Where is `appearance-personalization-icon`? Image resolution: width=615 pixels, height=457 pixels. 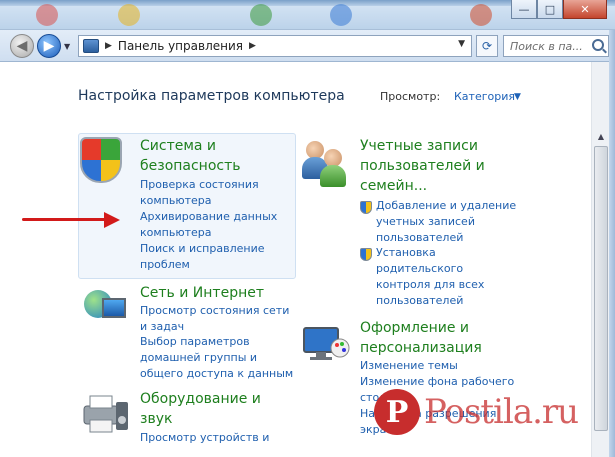
appearance-personalization-icon is located at coordinates (326, 345).